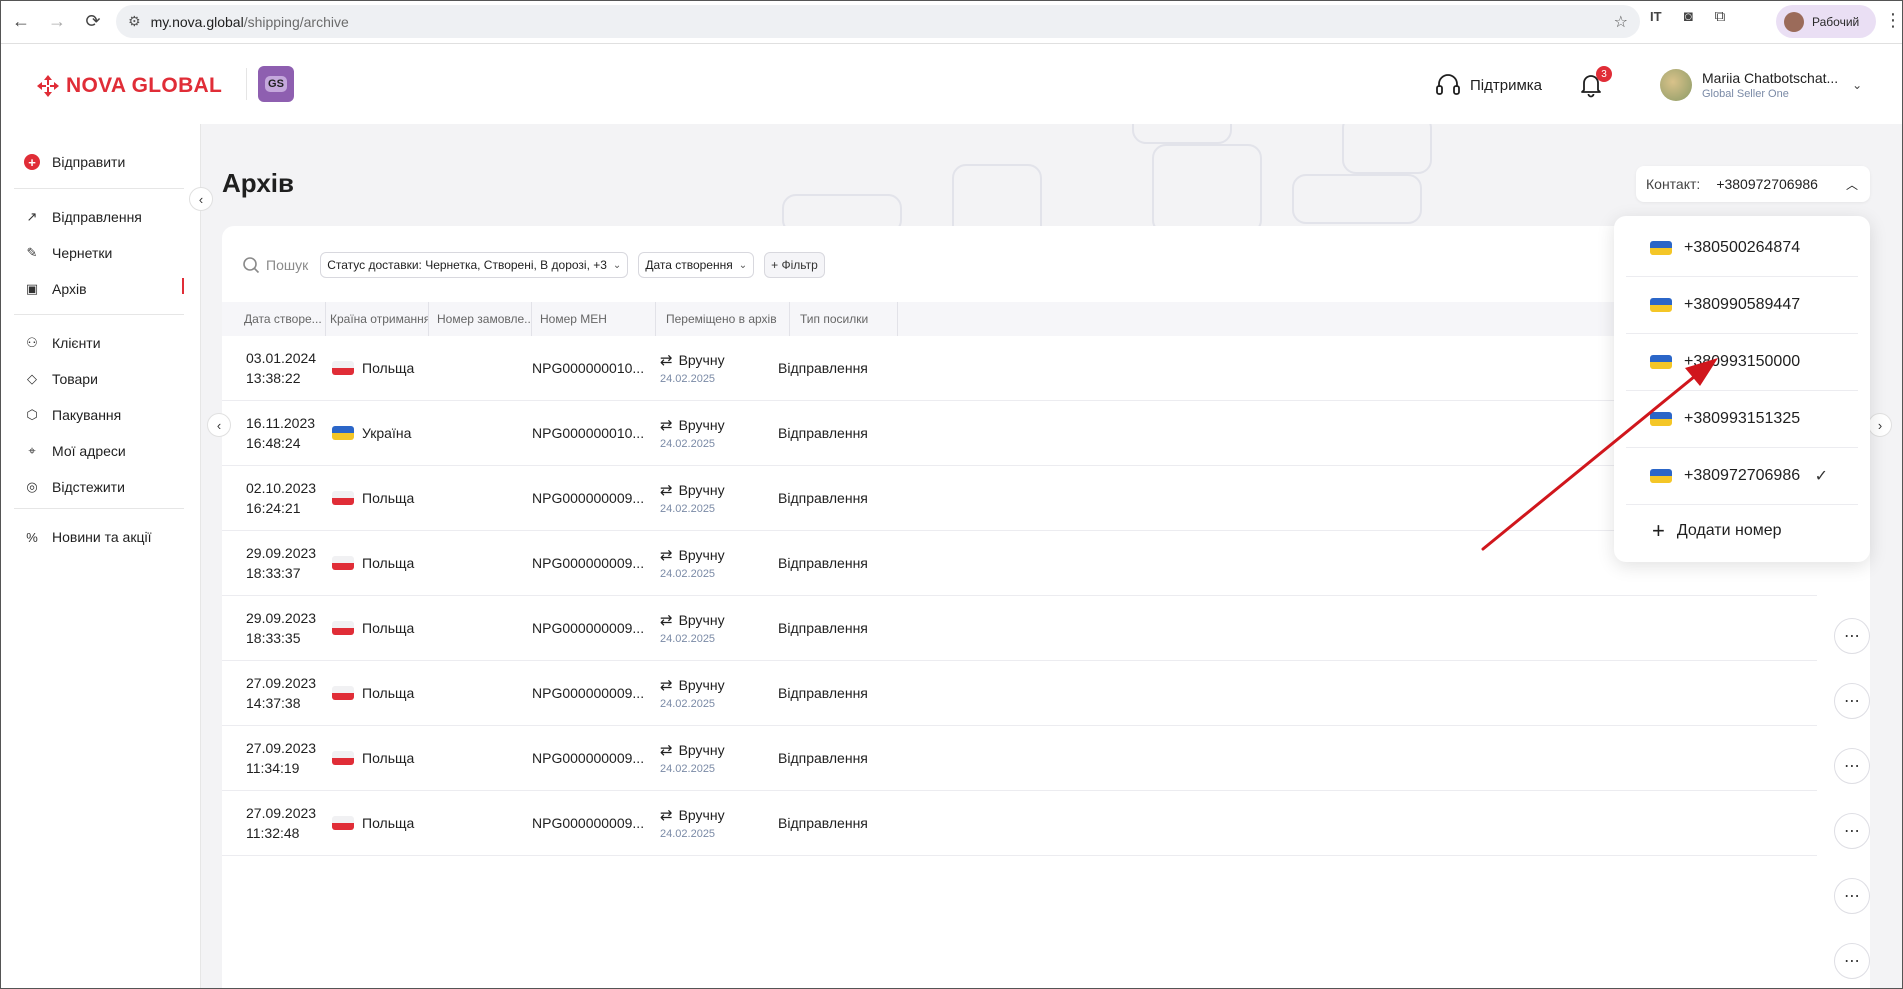 The width and height of the screenshot is (1903, 989). What do you see at coordinates (1658, 530) in the screenshot?
I see `plus-icon: +` at bounding box center [1658, 530].